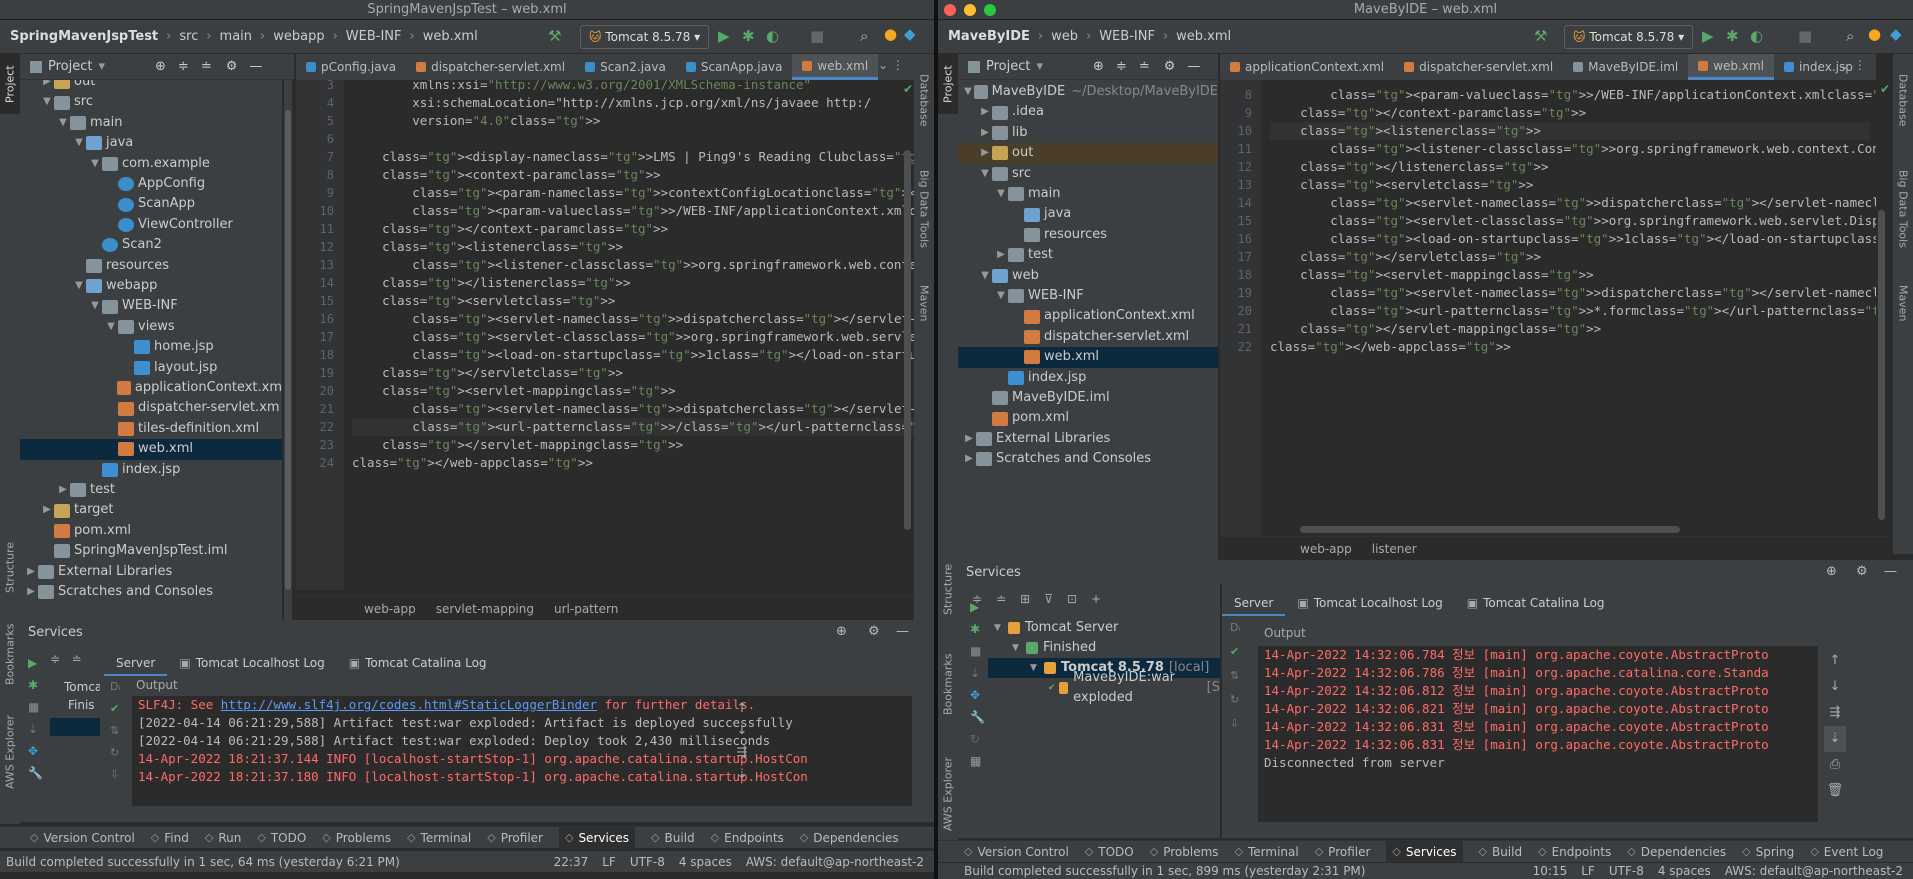  Describe the element at coordinates (841, 631) in the screenshot. I see `add-service-icon: ⊕` at that location.